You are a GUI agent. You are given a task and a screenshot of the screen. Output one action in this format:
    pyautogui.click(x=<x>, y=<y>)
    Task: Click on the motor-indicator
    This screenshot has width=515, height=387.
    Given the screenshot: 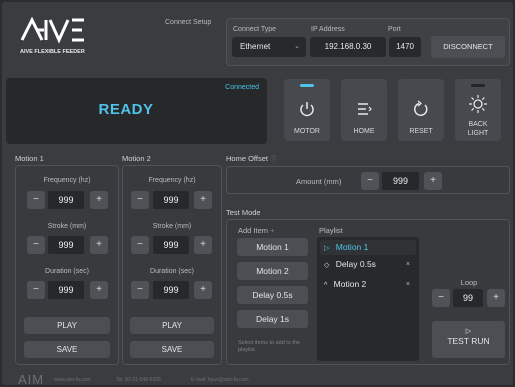 What is the action you would take?
    pyautogui.click(x=307, y=85)
    